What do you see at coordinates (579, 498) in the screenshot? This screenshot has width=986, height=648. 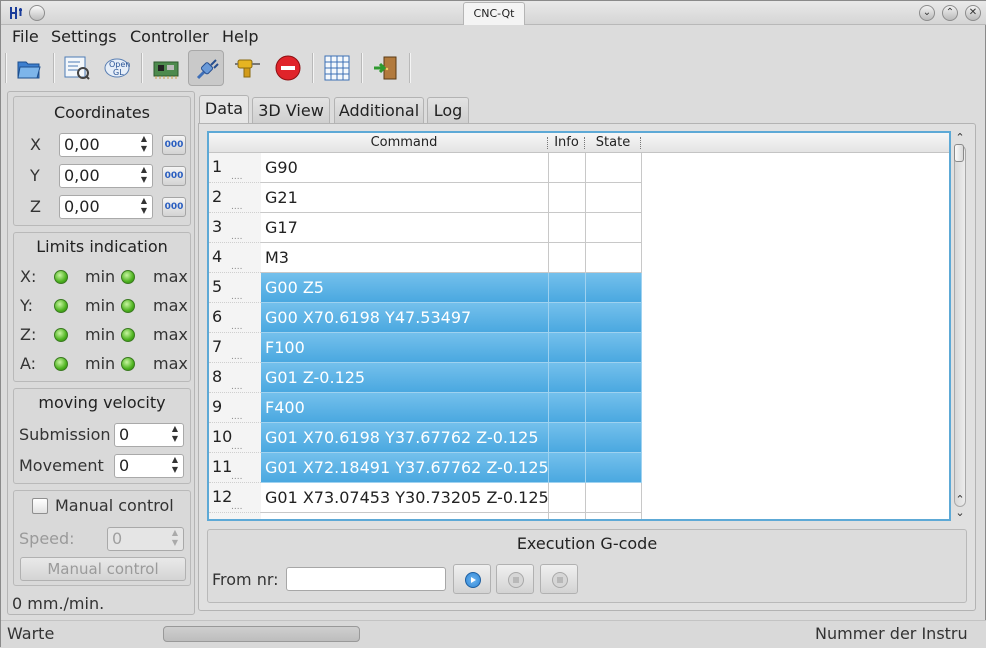 I see `table-row: 12.... G01 X73.07453 Y30.73205 Z-0.125` at bounding box center [579, 498].